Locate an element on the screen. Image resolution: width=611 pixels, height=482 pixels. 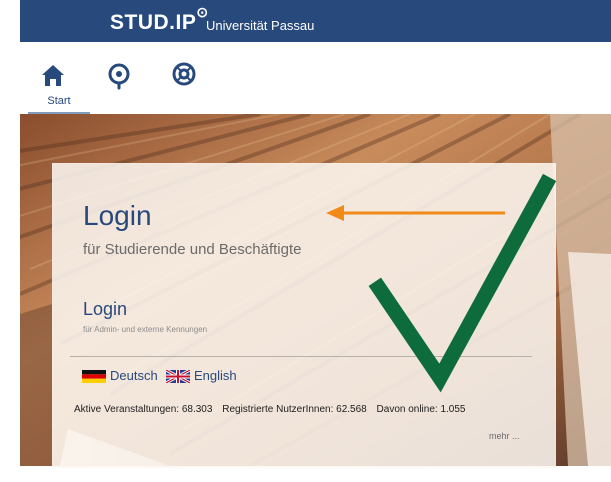
nav-start: Start is located at coordinates (54, 83).